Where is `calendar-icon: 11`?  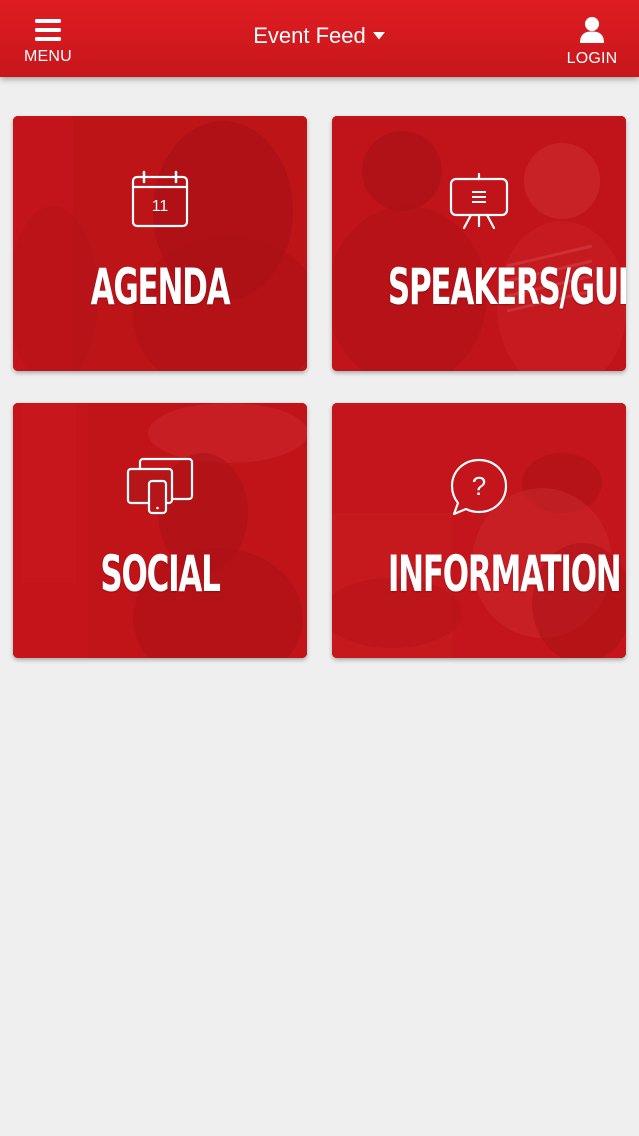
calendar-icon: 11 is located at coordinates (160, 199).